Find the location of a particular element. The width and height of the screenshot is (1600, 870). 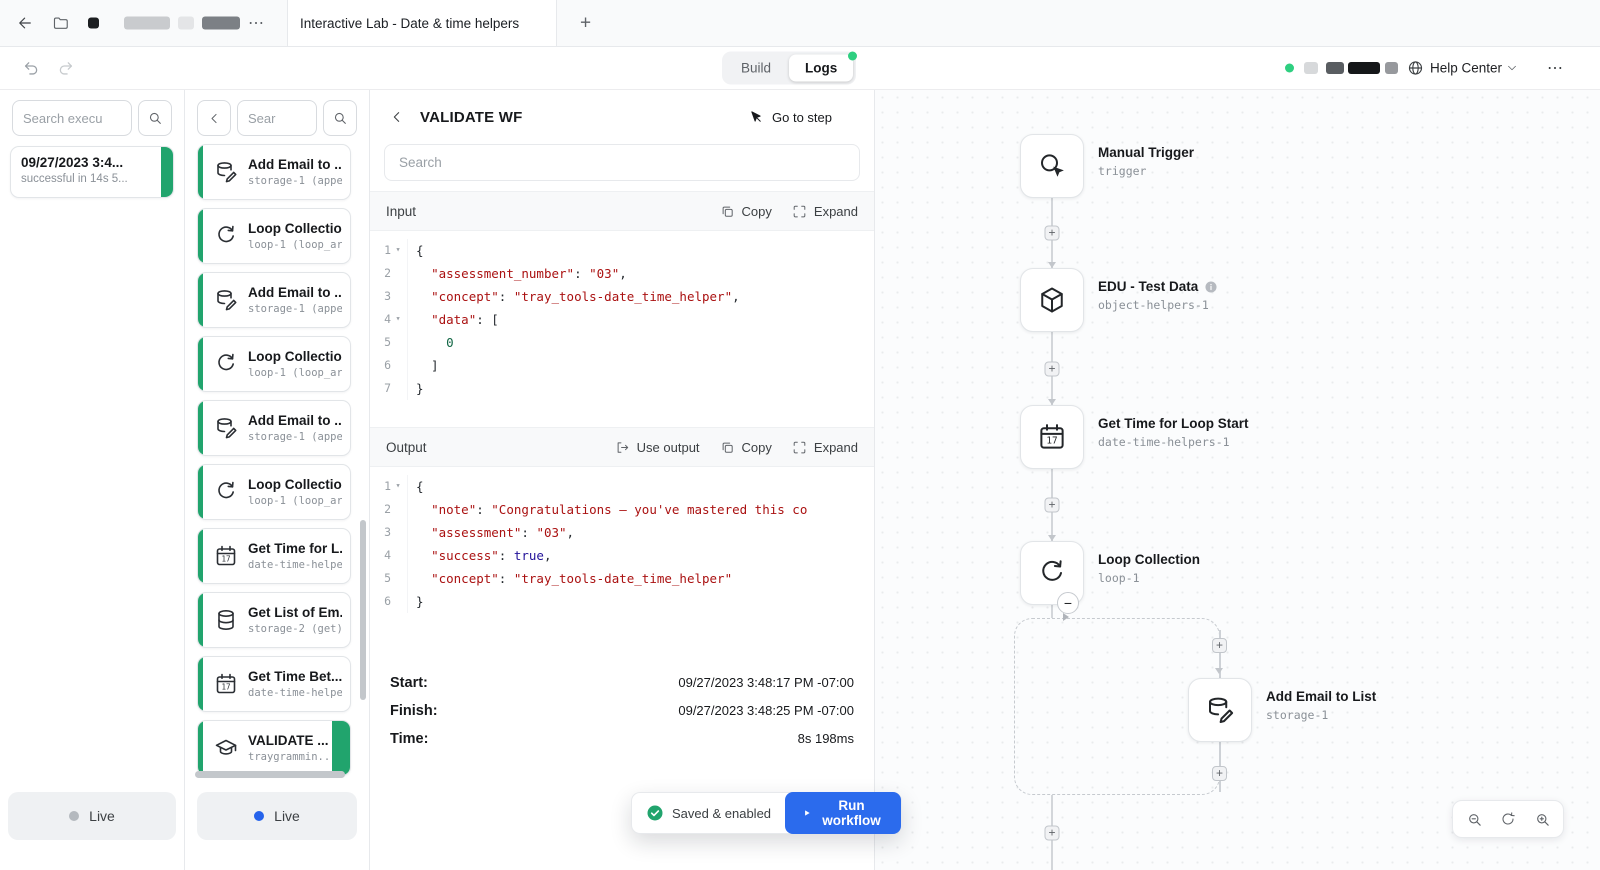

horizontal-scrollbar is located at coordinates (270, 774).